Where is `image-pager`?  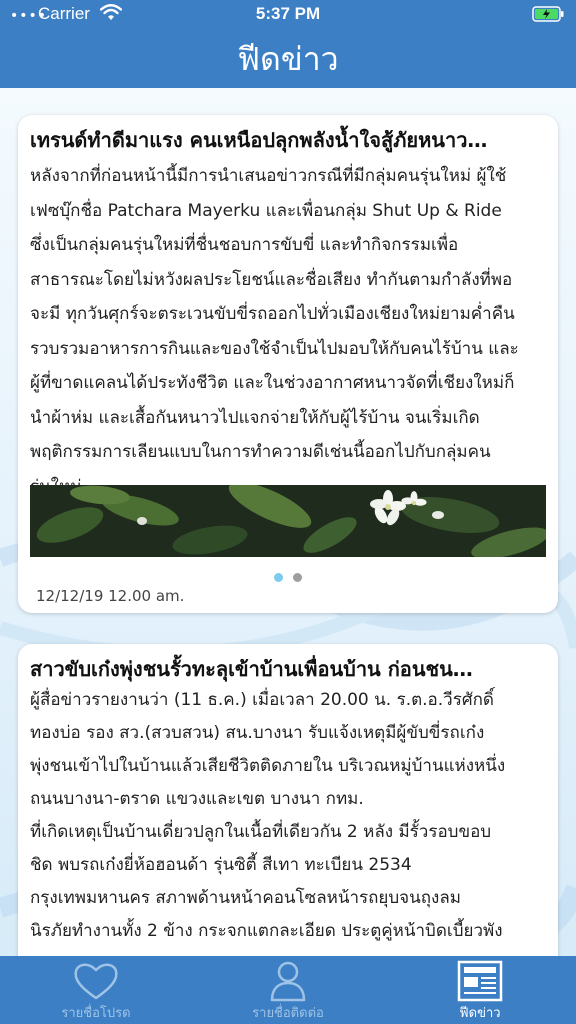 image-pager is located at coordinates (288, 576).